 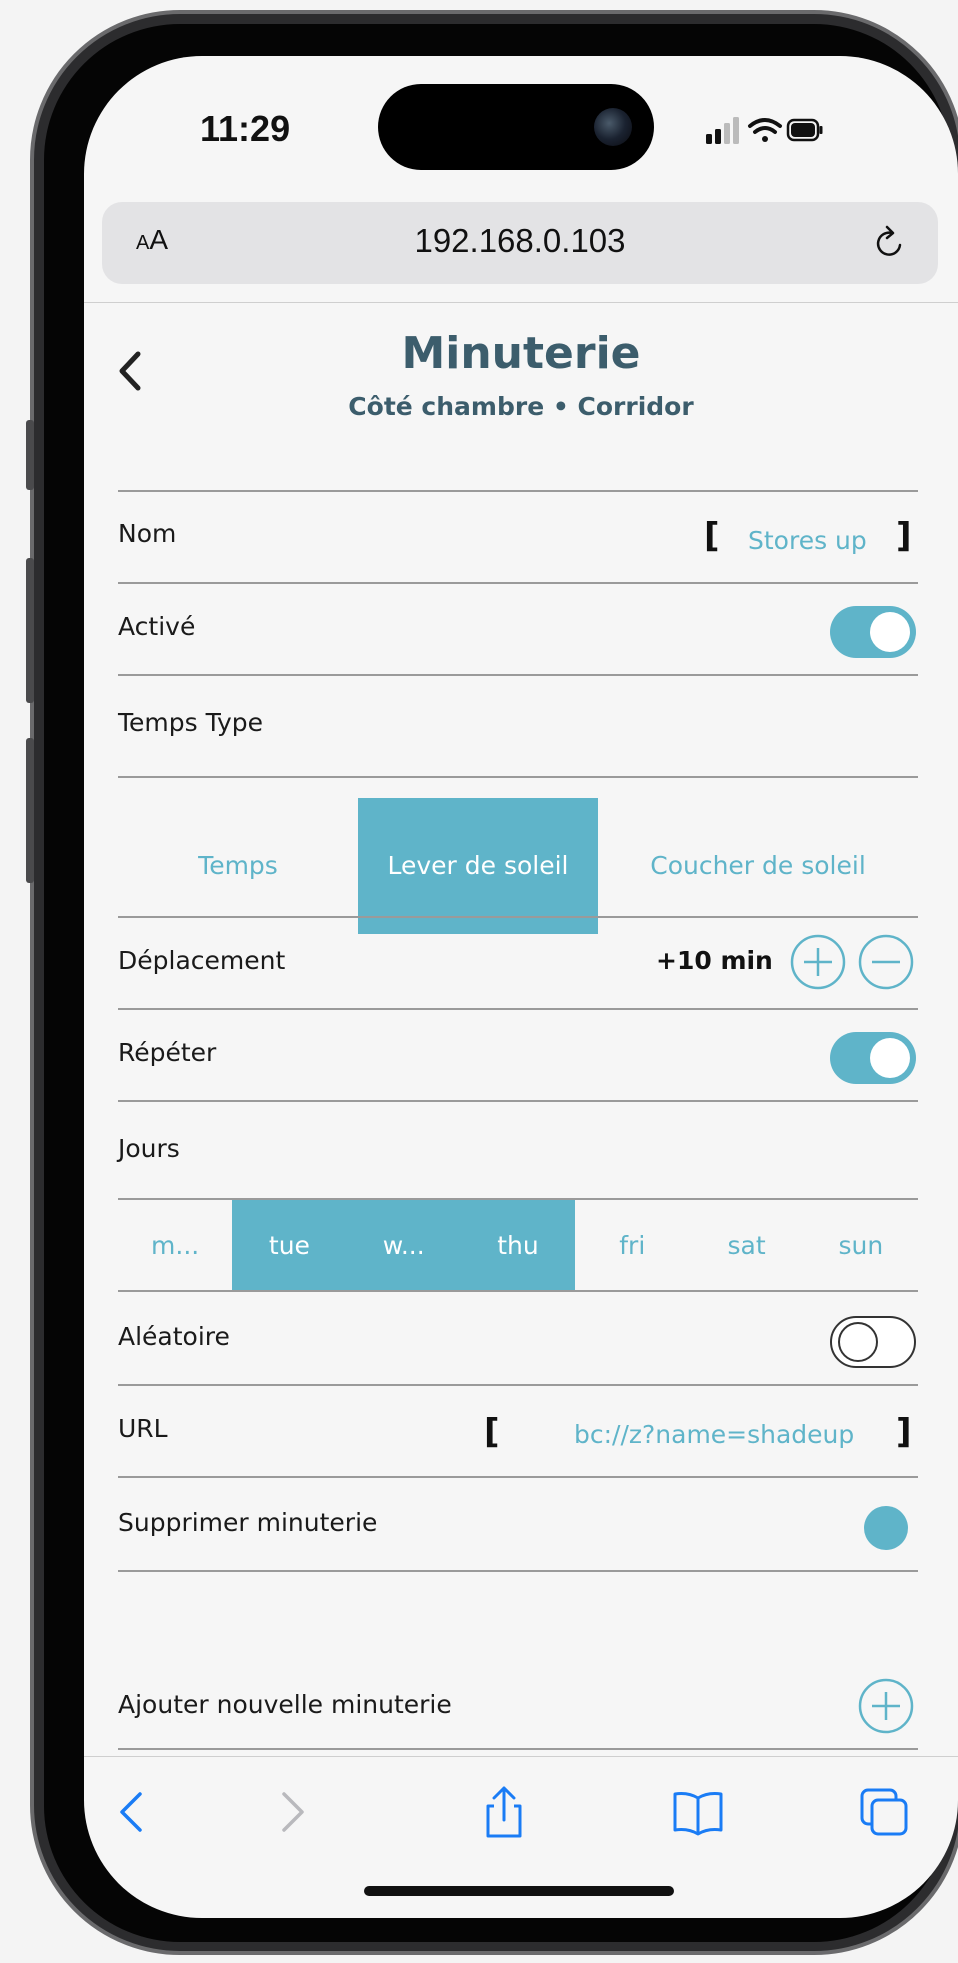 I want to click on home-indicator, so click(x=519, y=1891).